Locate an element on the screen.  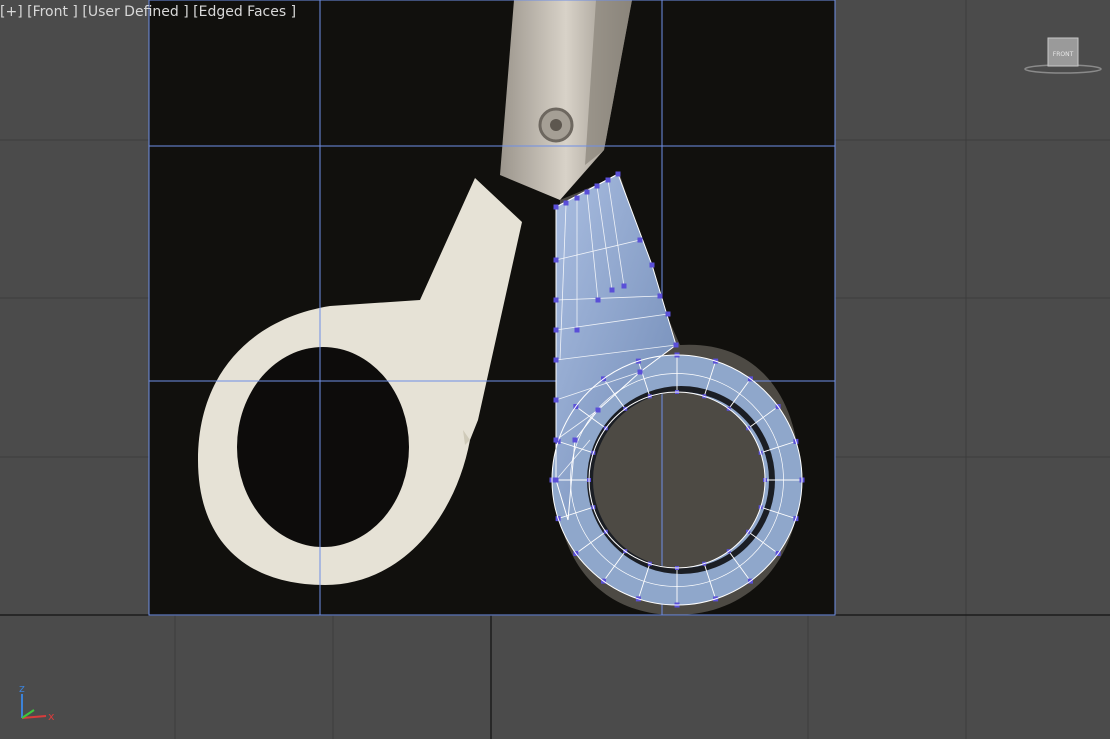
viewport-view-menu: [Front ] is located at coordinates (52, 12).